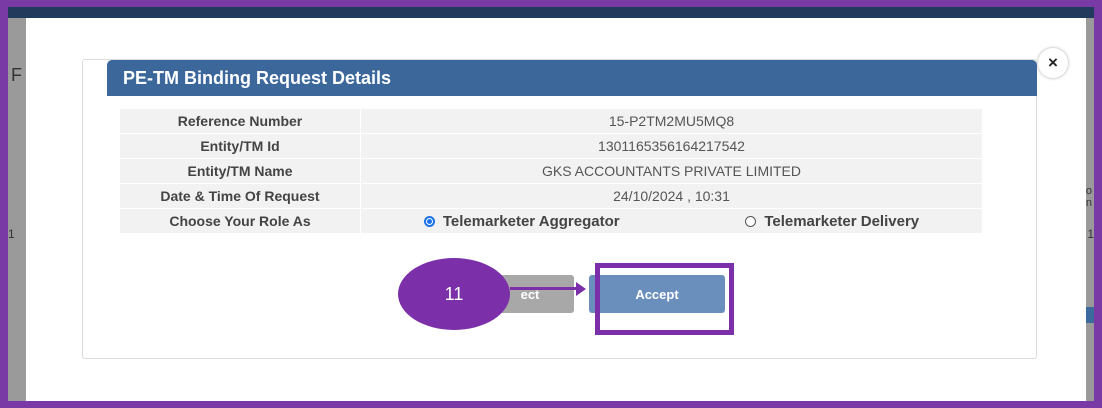 The height and width of the screenshot is (408, 1102). What do you see at coordinates (751, 221) in the screenshot?
I see `radio-unchecked-icon` at bounding box center [751, 221].